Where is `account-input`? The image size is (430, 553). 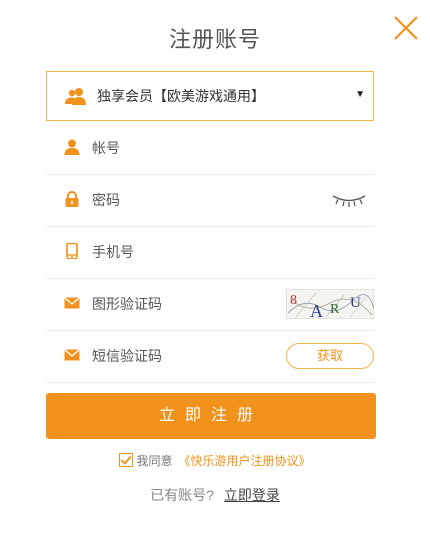 account-input is located at coordinates (192, 148).